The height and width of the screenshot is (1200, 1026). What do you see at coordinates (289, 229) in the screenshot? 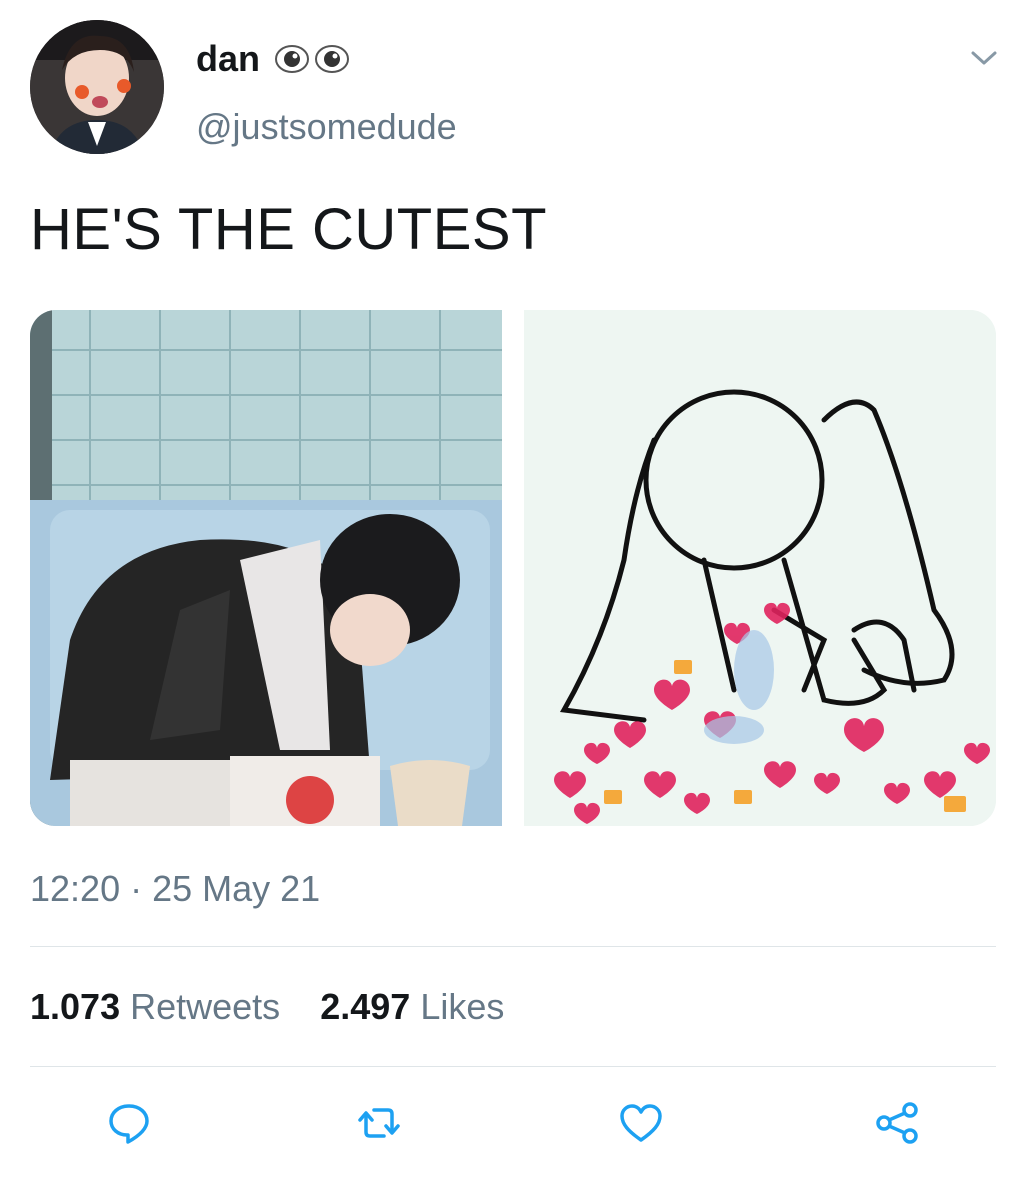
I see `tweet-text: HE'S THE CUTEST` at bounding box center [289, 229].